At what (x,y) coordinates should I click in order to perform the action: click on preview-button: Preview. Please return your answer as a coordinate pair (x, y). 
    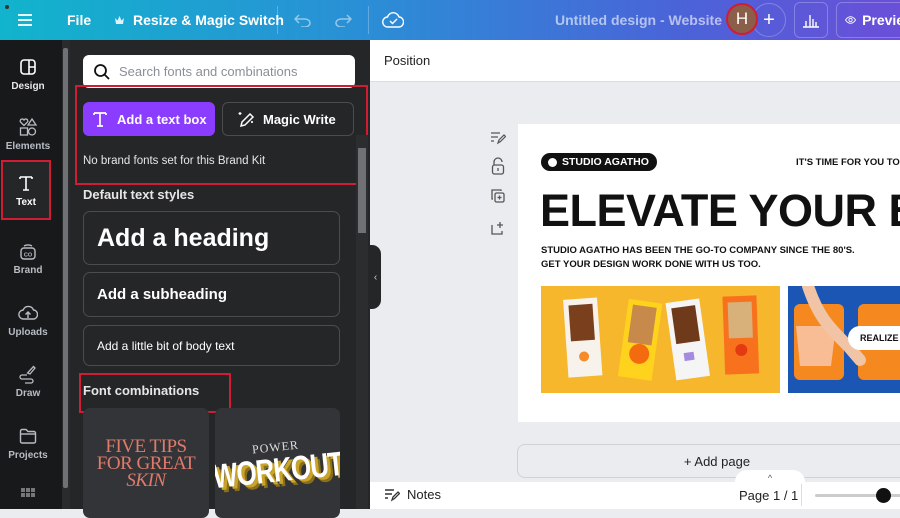
    Looking at the image, I should click on (868, 20).